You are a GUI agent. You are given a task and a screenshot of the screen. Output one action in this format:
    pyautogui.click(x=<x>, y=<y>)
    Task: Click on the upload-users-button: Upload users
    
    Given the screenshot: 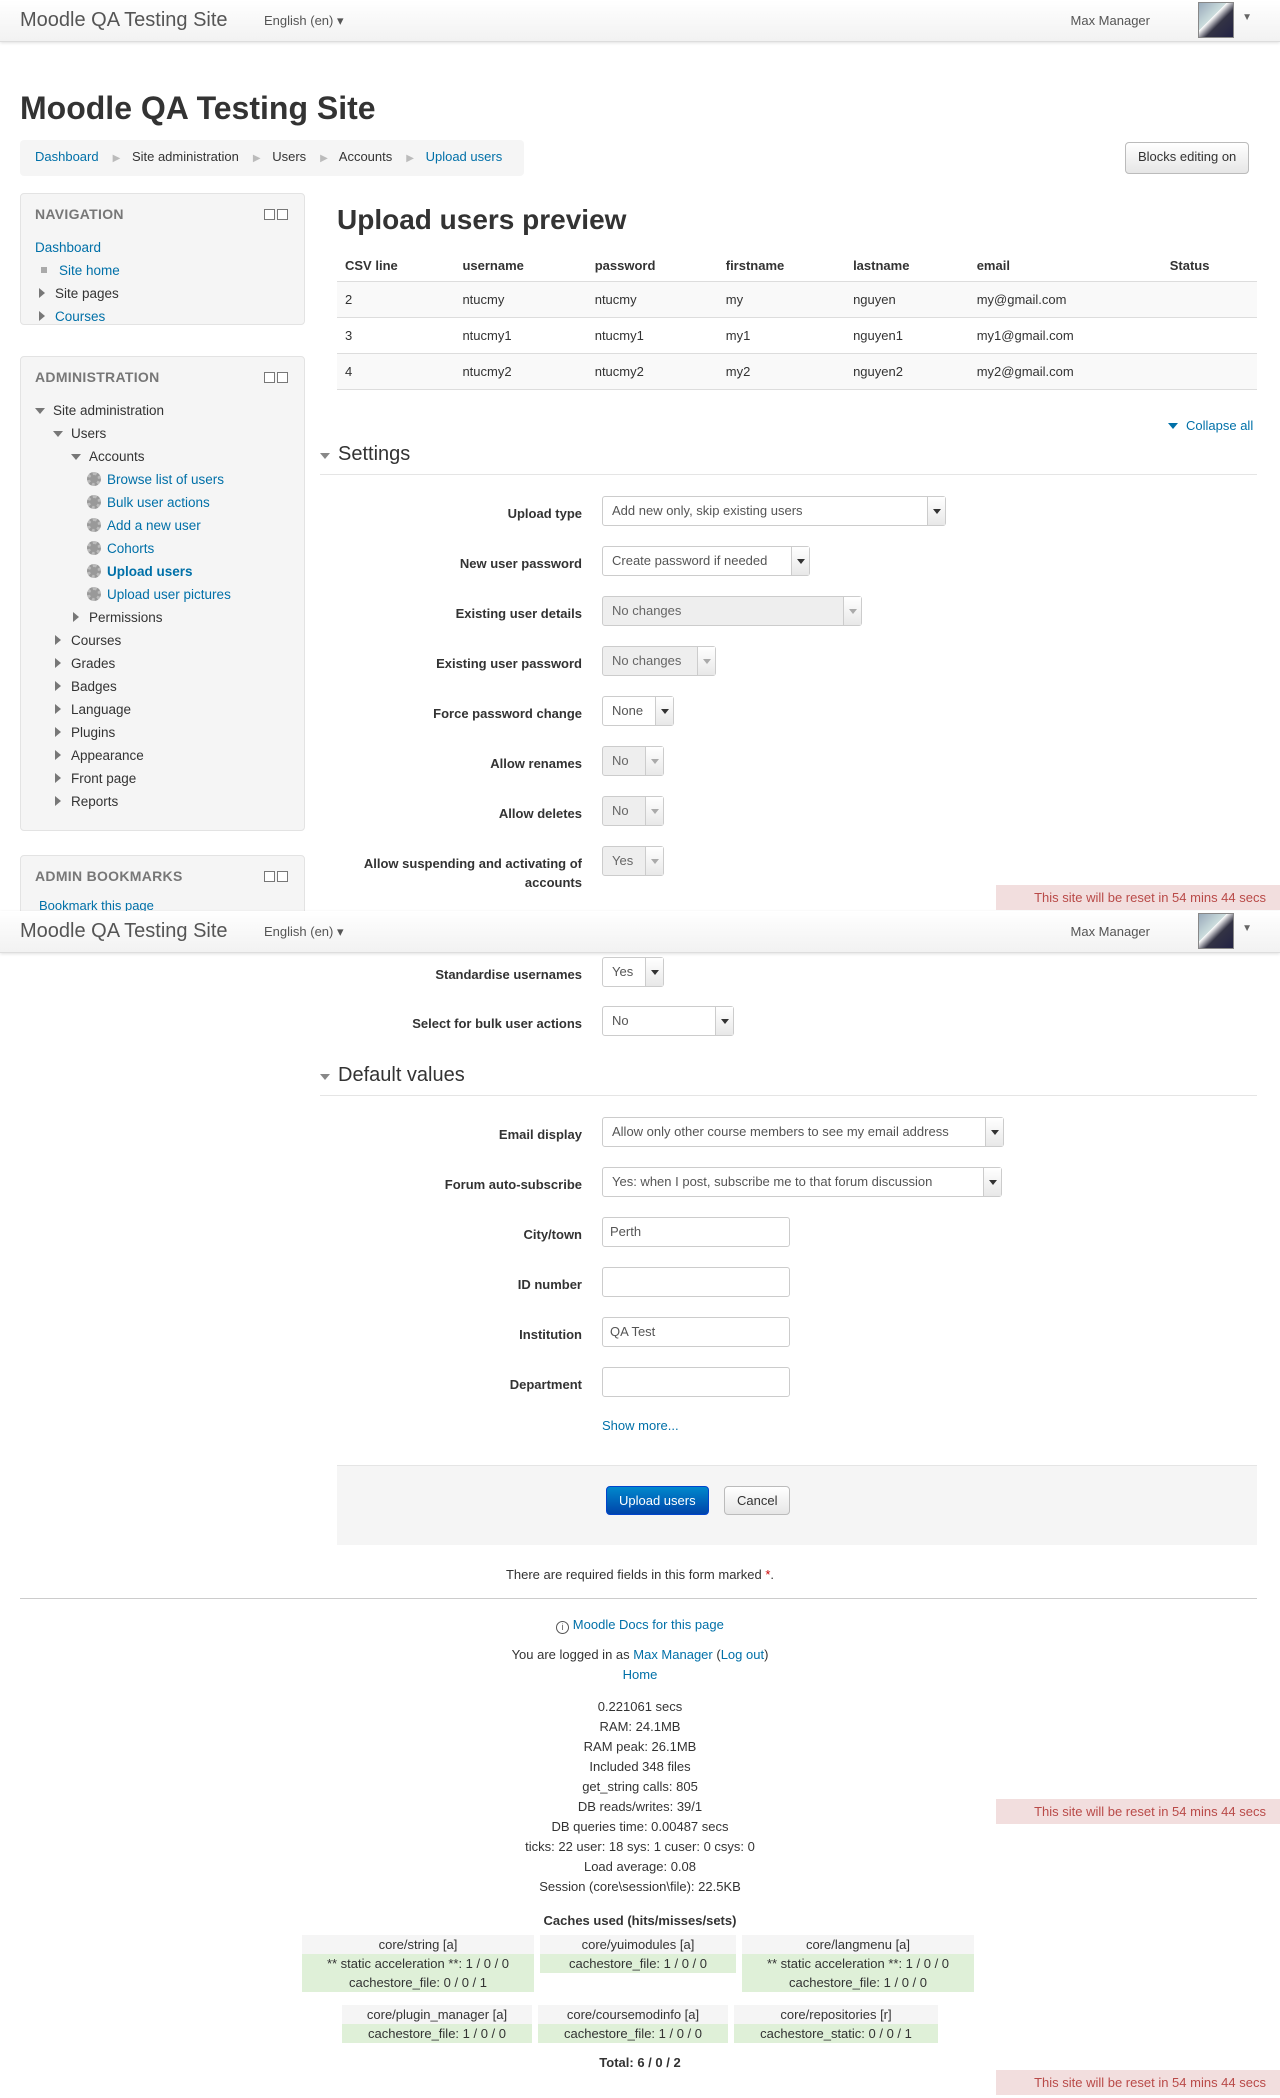 What is the action you would take?
    pyautogui.click(x=657, y=1500)
    